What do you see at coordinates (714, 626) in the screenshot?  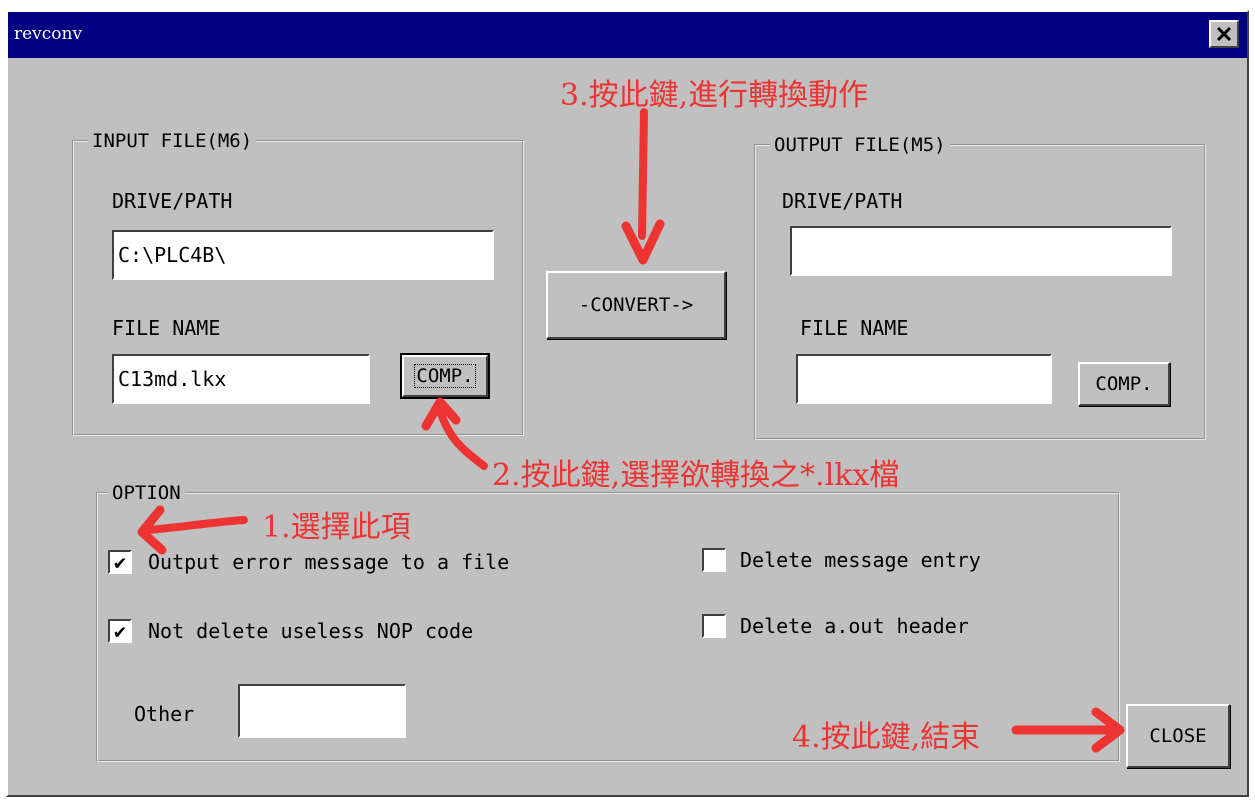 I see `delete-aout-header-checkbox` at bounding box center [714, 626].